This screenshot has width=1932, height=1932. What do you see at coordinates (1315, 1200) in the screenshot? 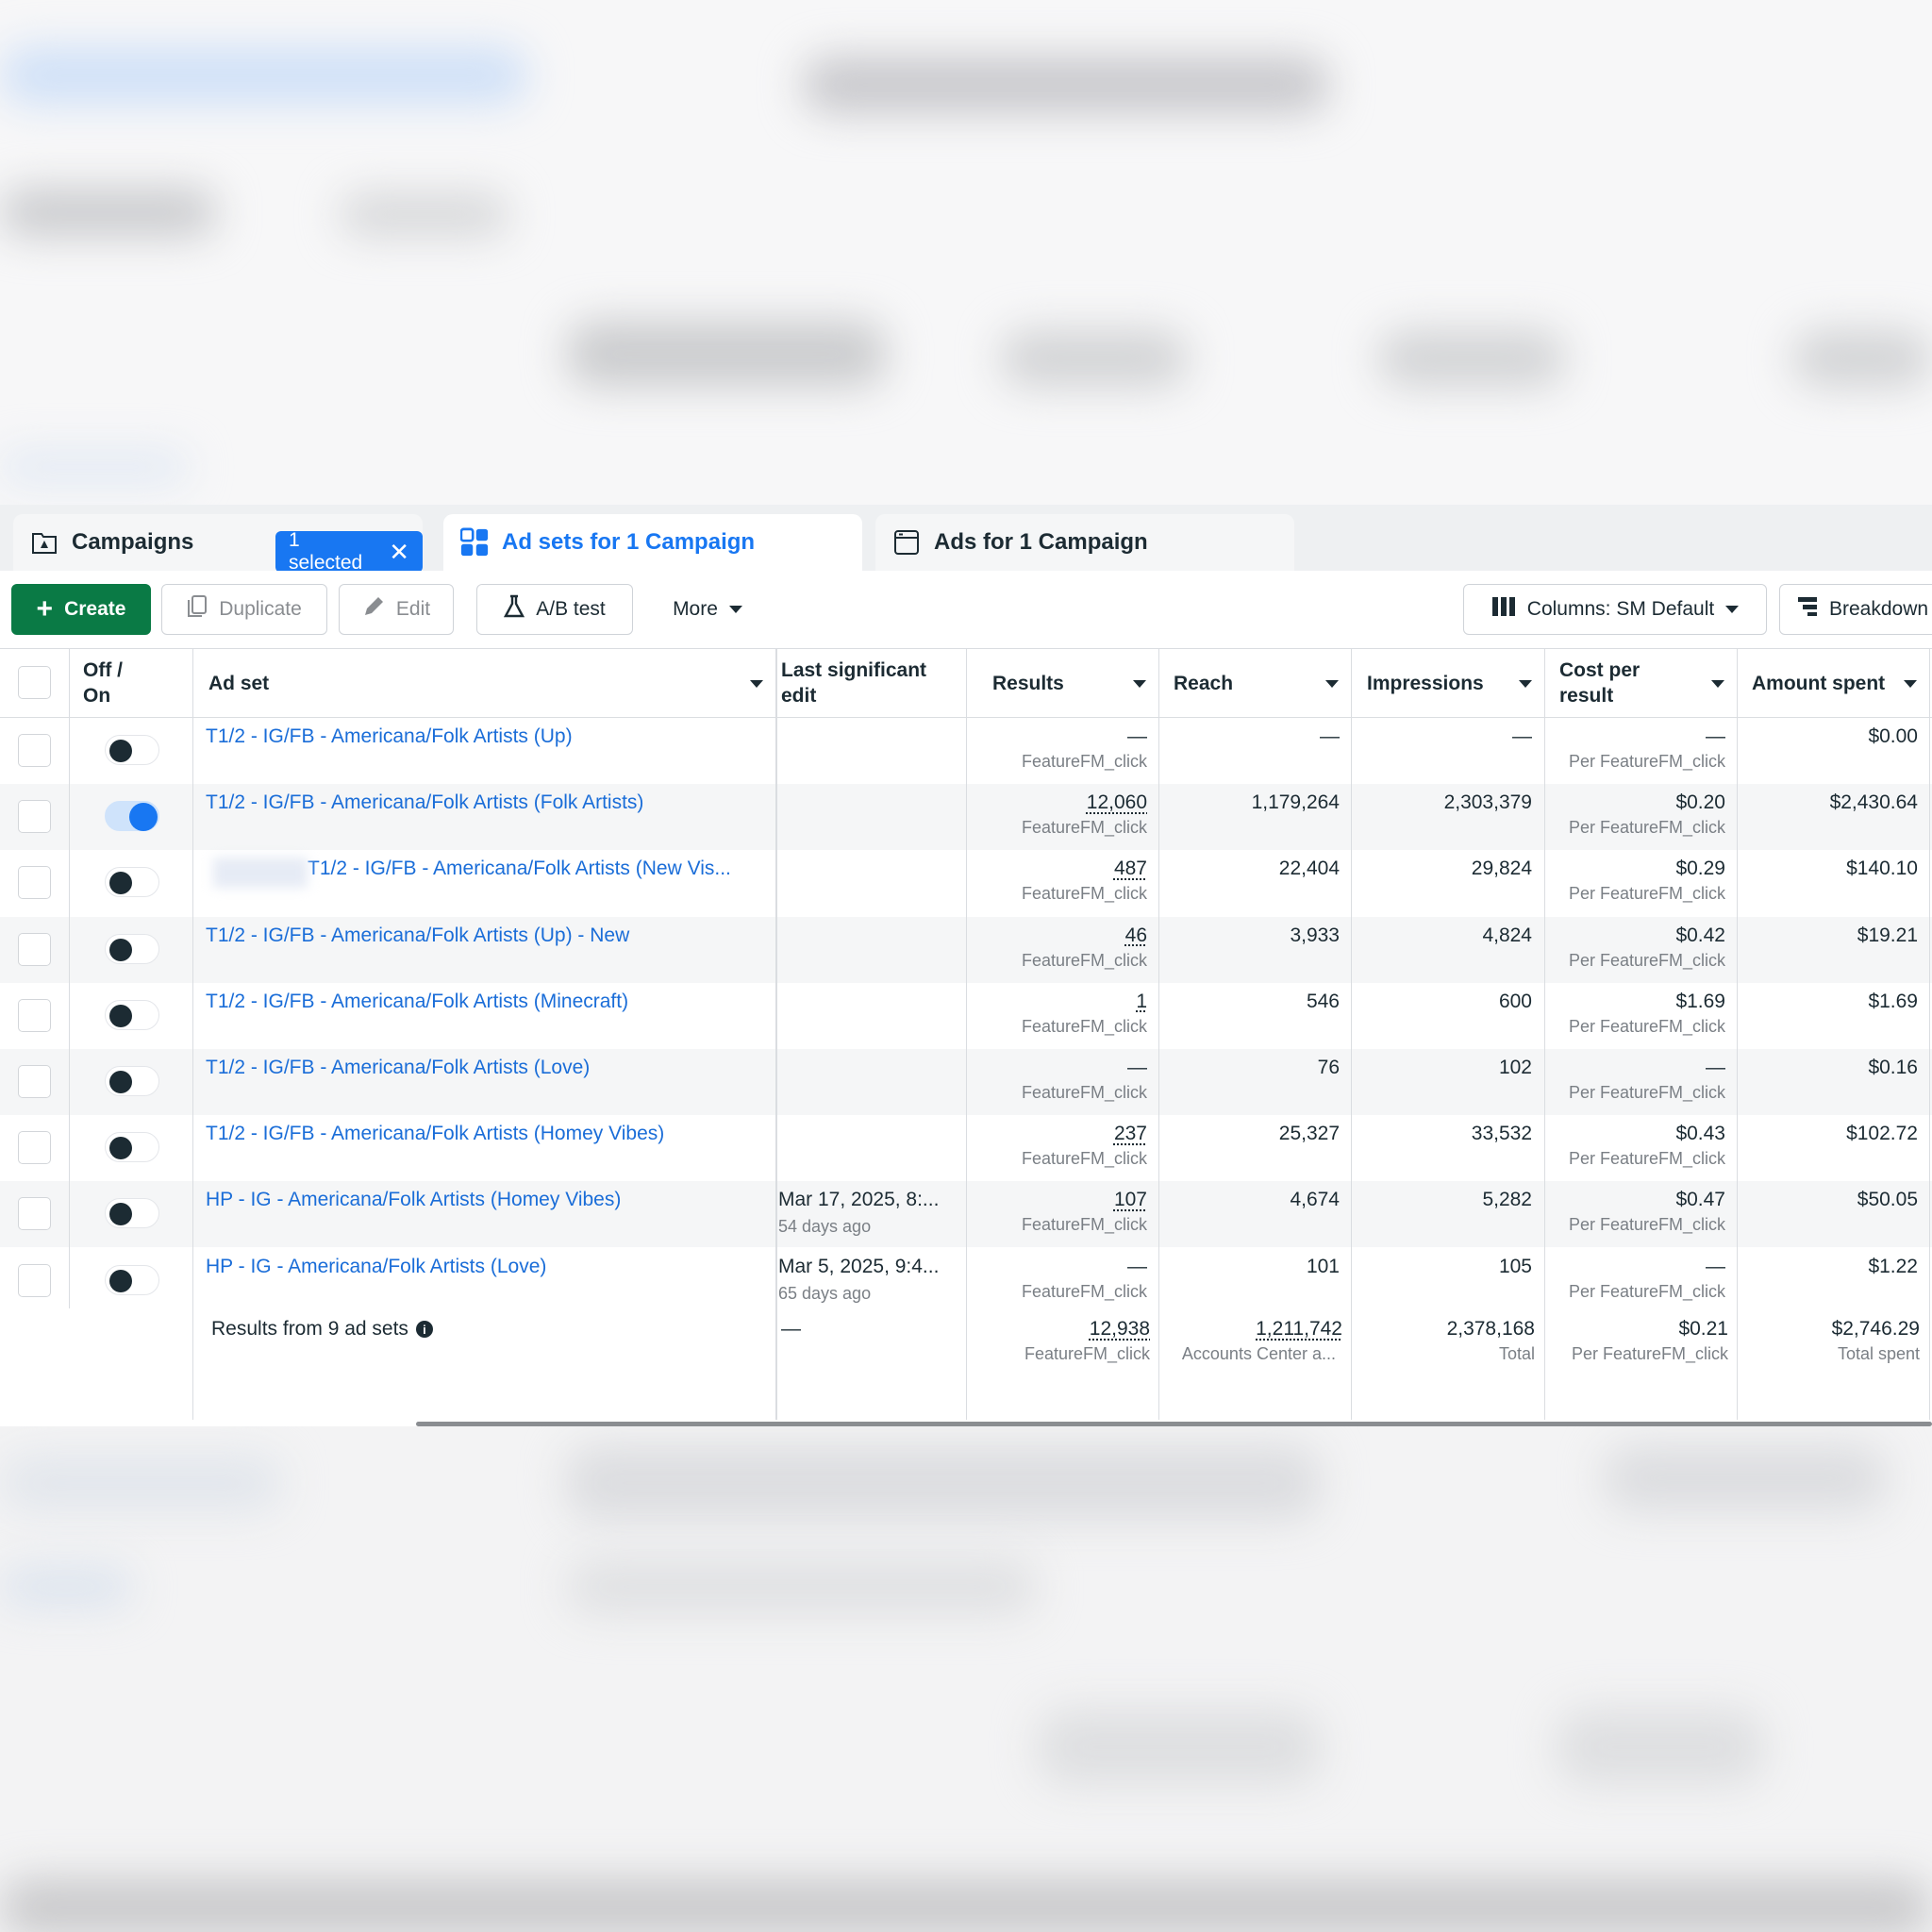
I see `reach-value: 4,674` at bounding box center [1315, 1200].